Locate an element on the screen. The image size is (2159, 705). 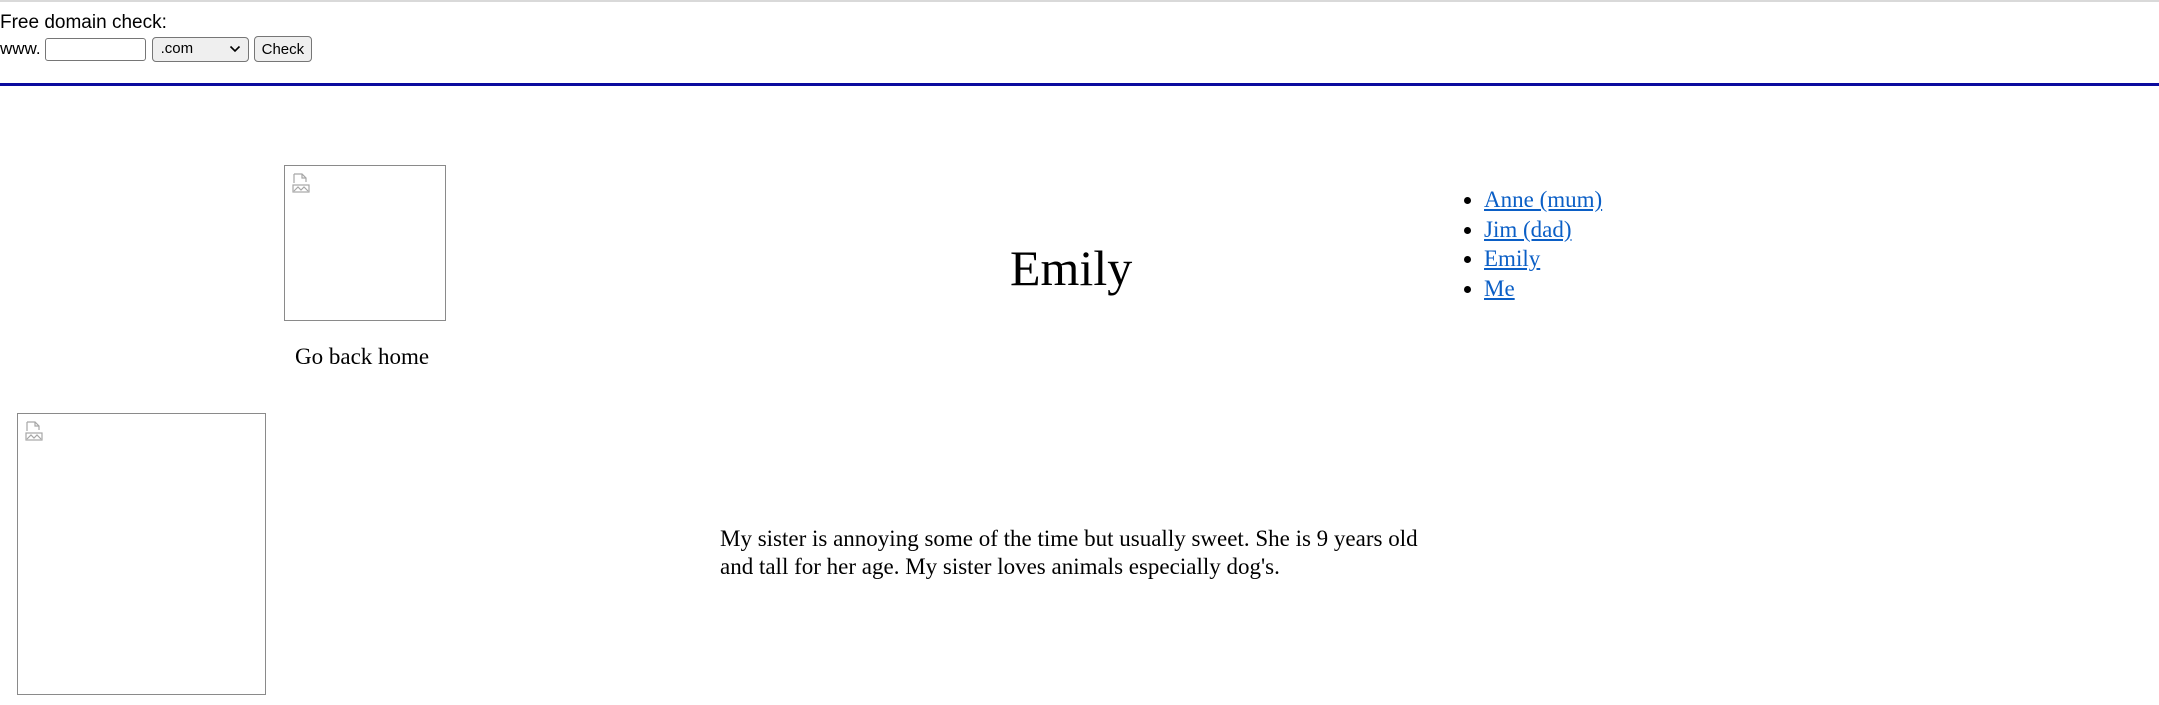
tld-select: .com is located at coordinates (200, 49).